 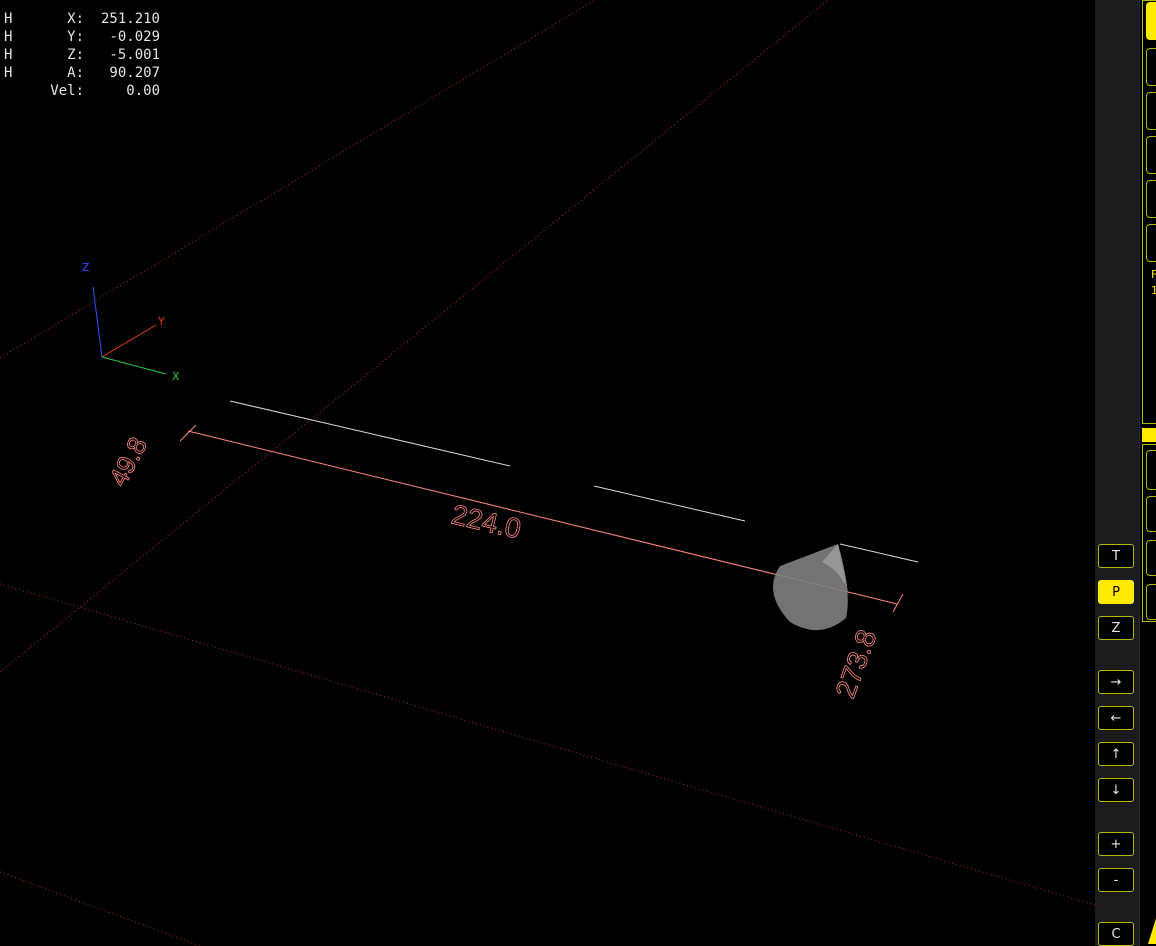 What do you see at coordinates (1116, 628) in the screenshot?
I see `zoom-view-button: Z` at bounding box center [1116, 628].